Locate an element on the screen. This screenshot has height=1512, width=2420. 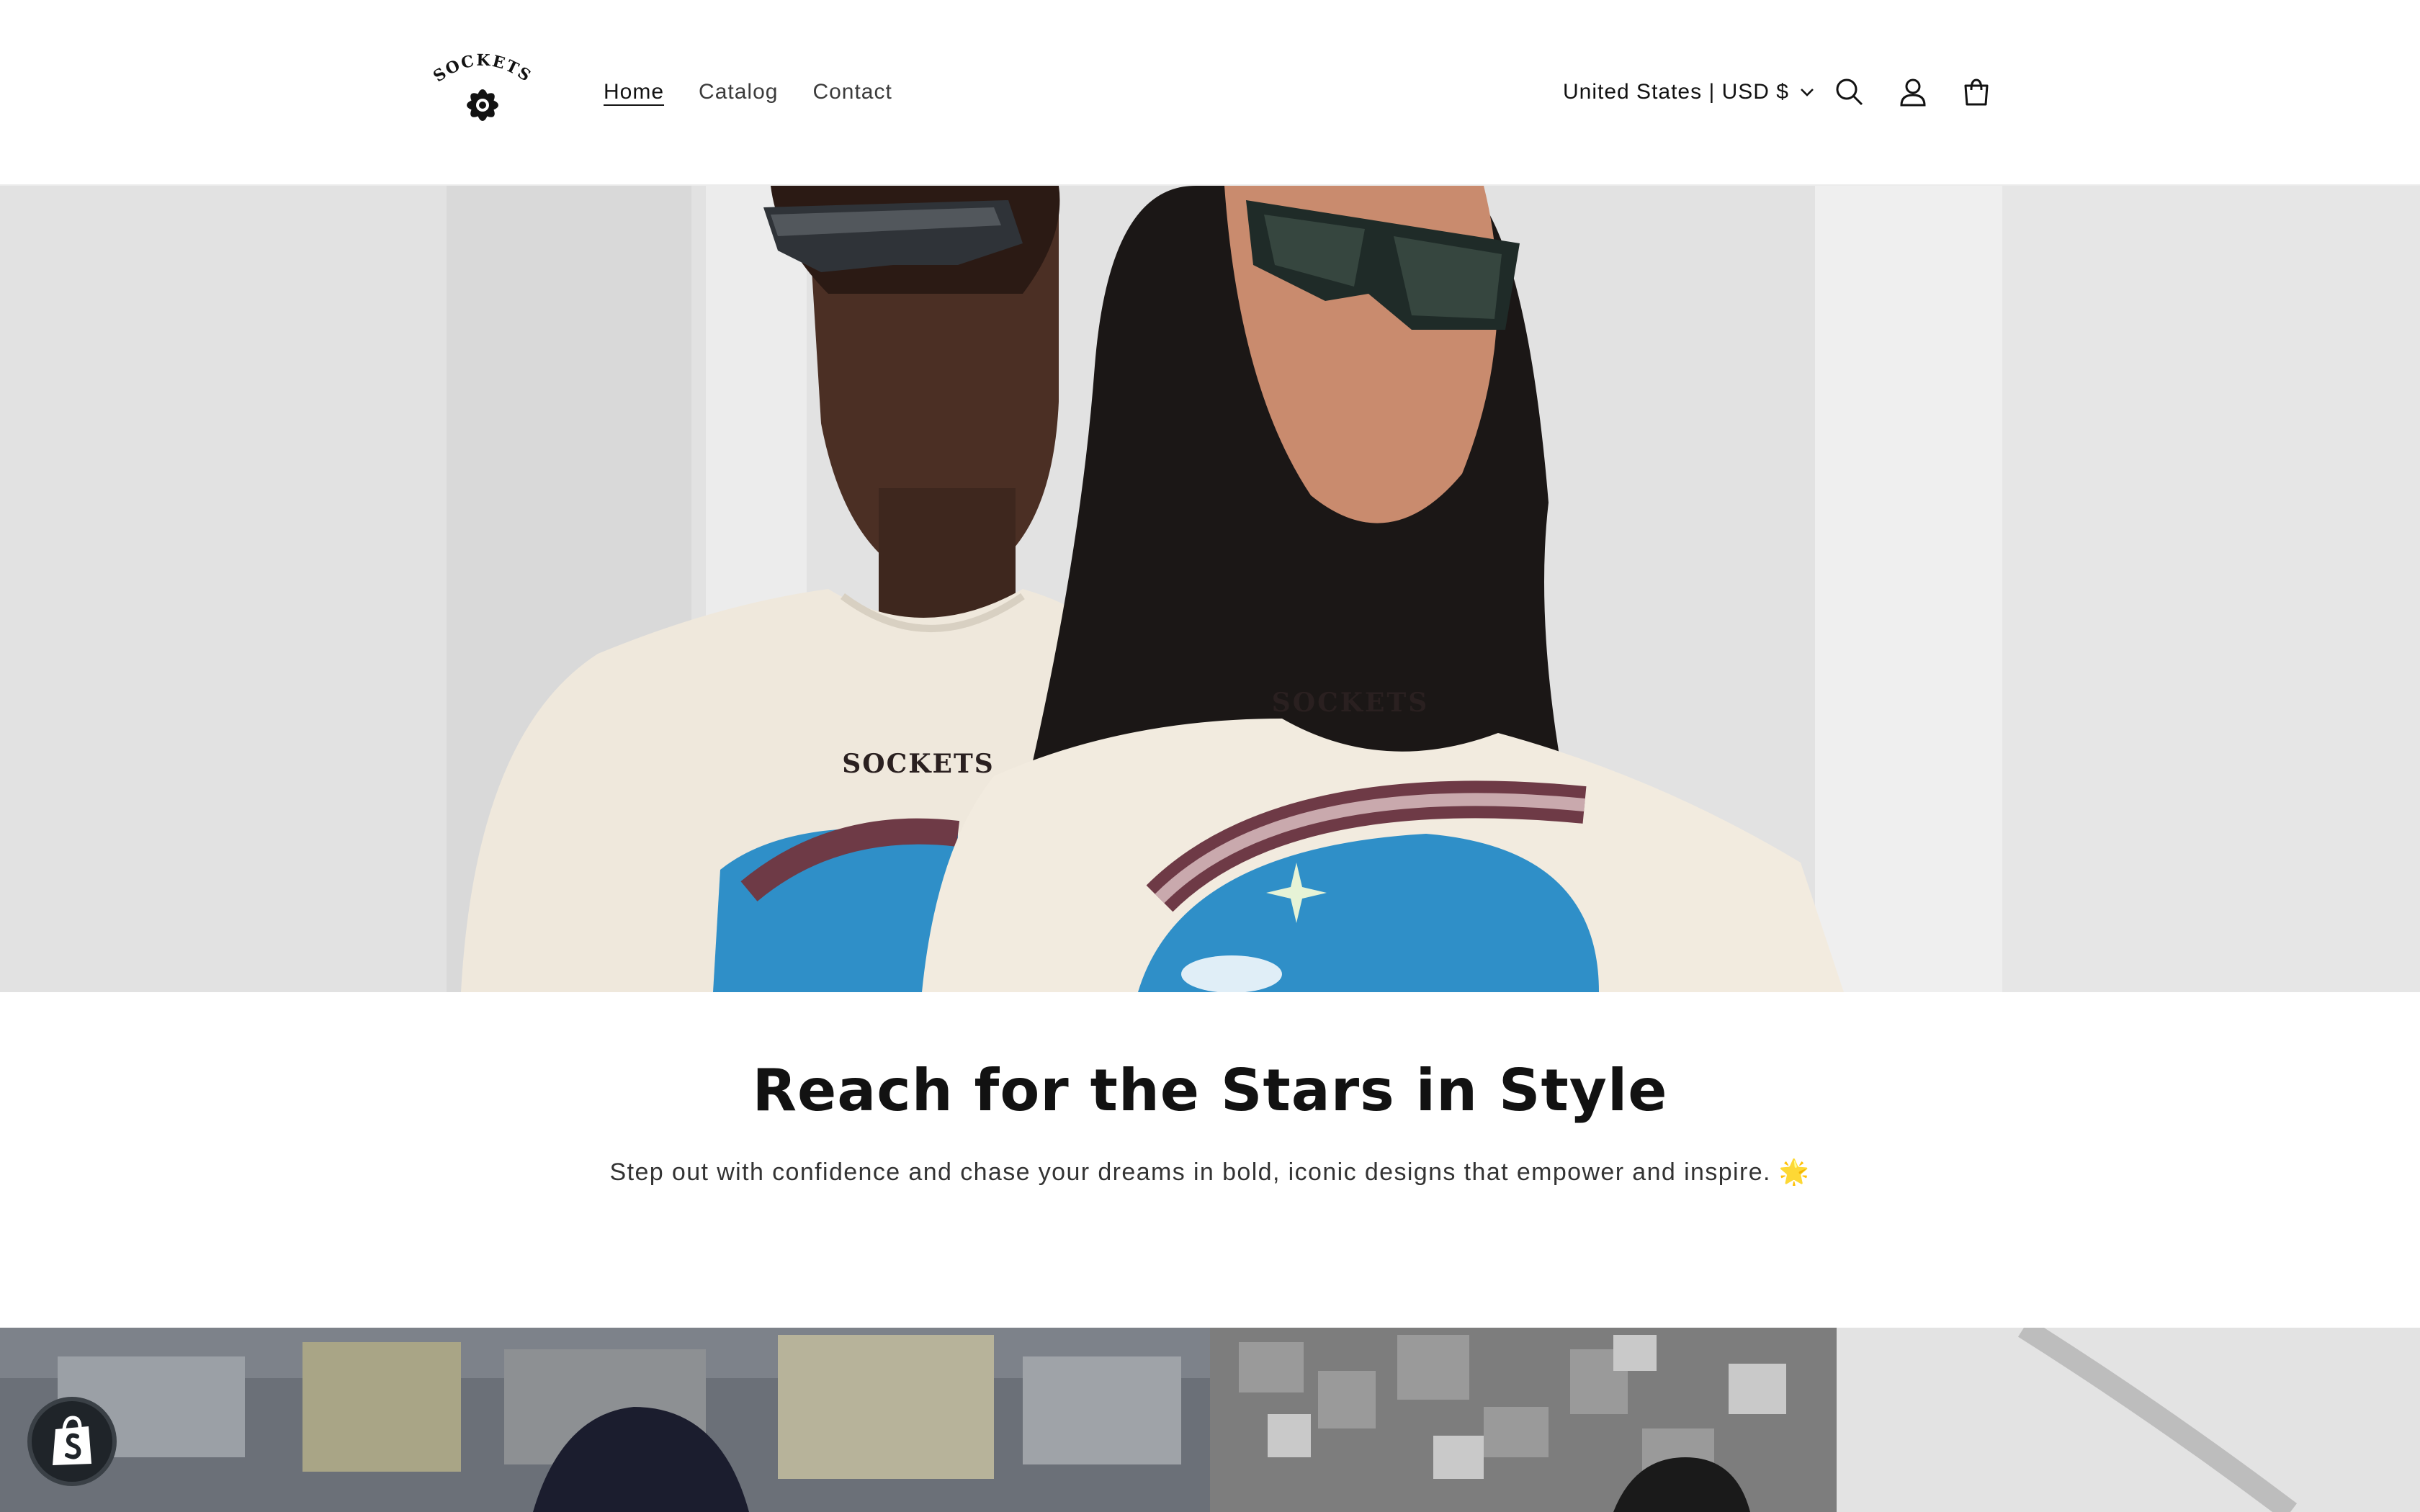
collage-image-left is located at coordinates (605, 1420).